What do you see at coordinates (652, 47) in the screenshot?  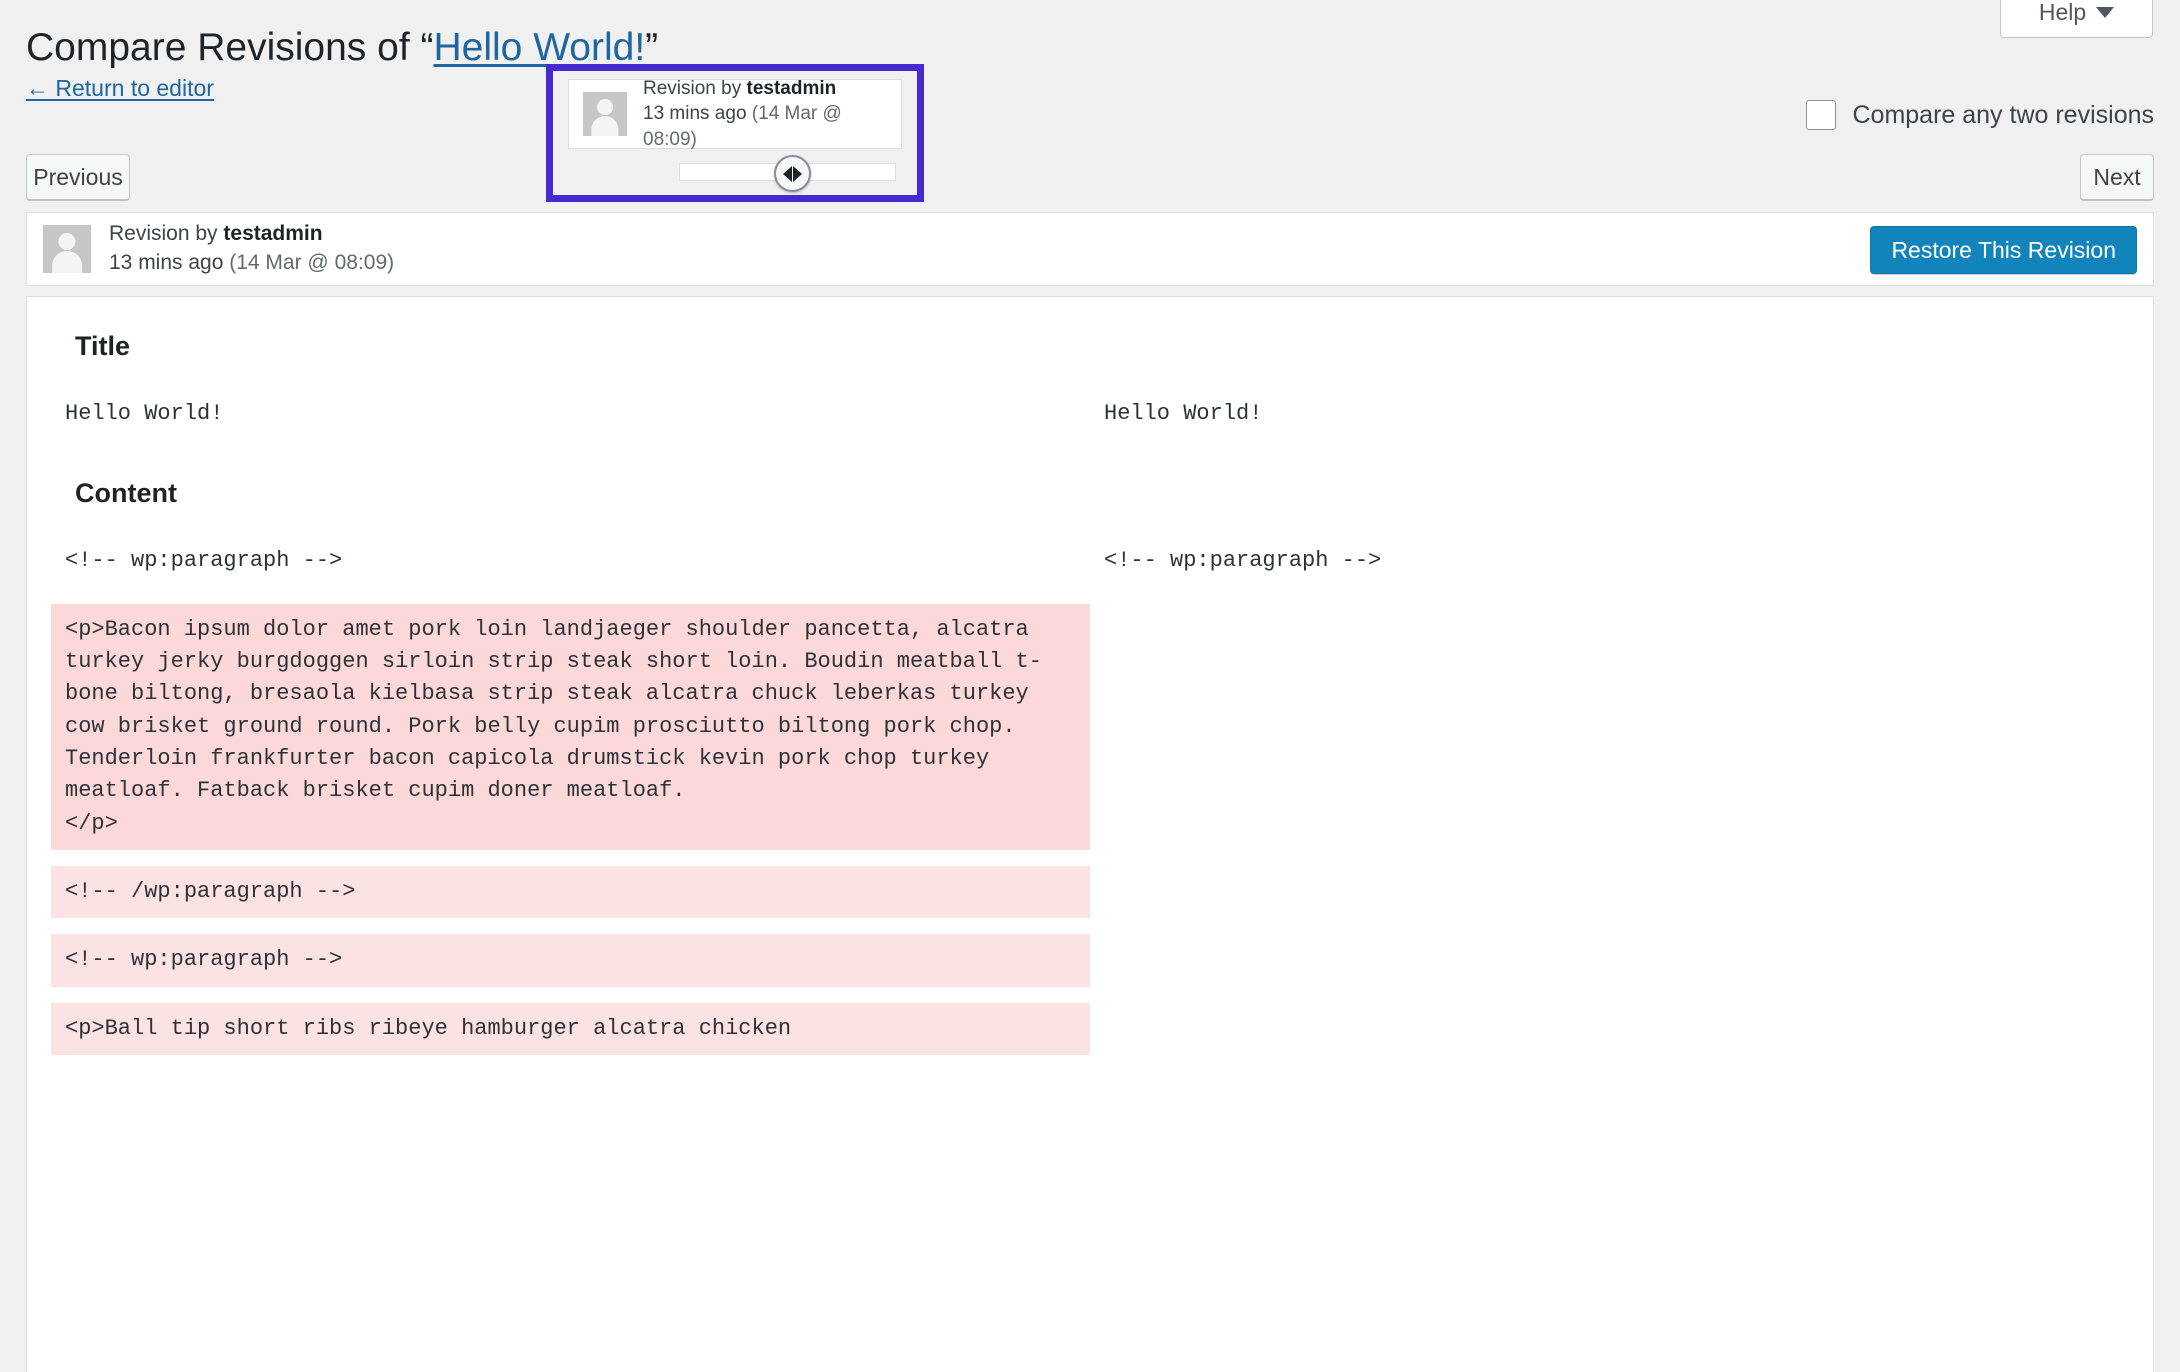 I see `page-title-suffix: ”` at bounding box center [652, 47].